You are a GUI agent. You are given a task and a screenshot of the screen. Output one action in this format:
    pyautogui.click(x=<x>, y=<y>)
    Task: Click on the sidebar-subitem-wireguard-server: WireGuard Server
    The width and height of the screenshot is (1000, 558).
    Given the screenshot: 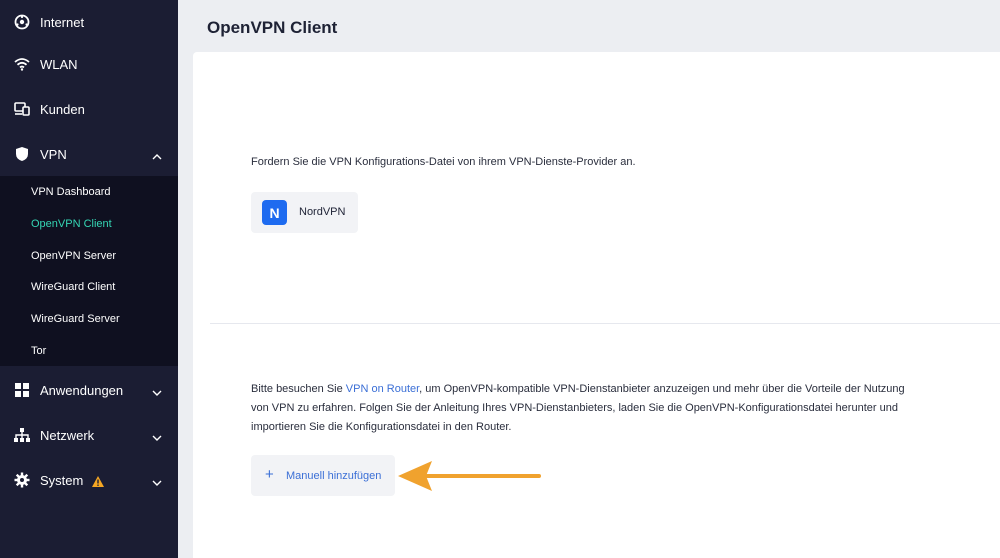 What is the action you would take?
    pyautogui.click(x=75, y=319)
    